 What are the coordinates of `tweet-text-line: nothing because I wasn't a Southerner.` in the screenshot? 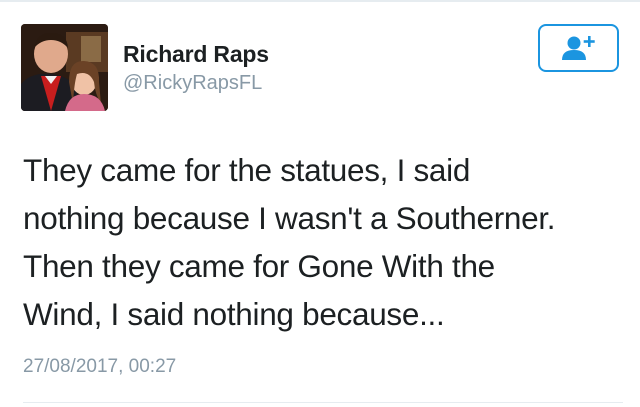 It's located at (289, 218).